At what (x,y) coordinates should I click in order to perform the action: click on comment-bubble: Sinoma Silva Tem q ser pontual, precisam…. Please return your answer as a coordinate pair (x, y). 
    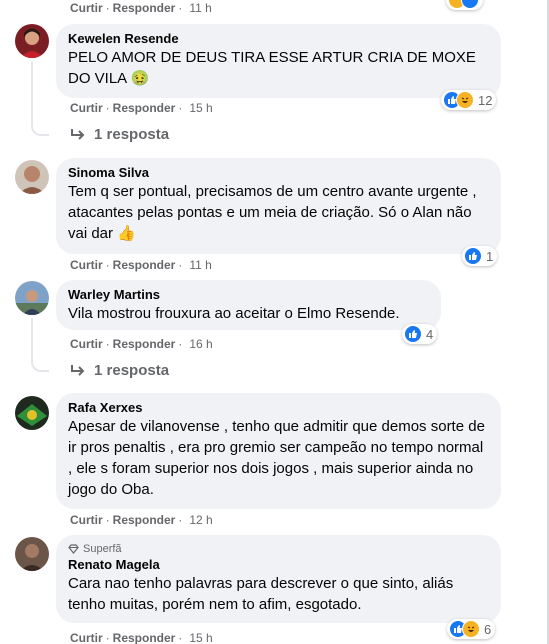
    Looking at the image, I should click on (278, 206).